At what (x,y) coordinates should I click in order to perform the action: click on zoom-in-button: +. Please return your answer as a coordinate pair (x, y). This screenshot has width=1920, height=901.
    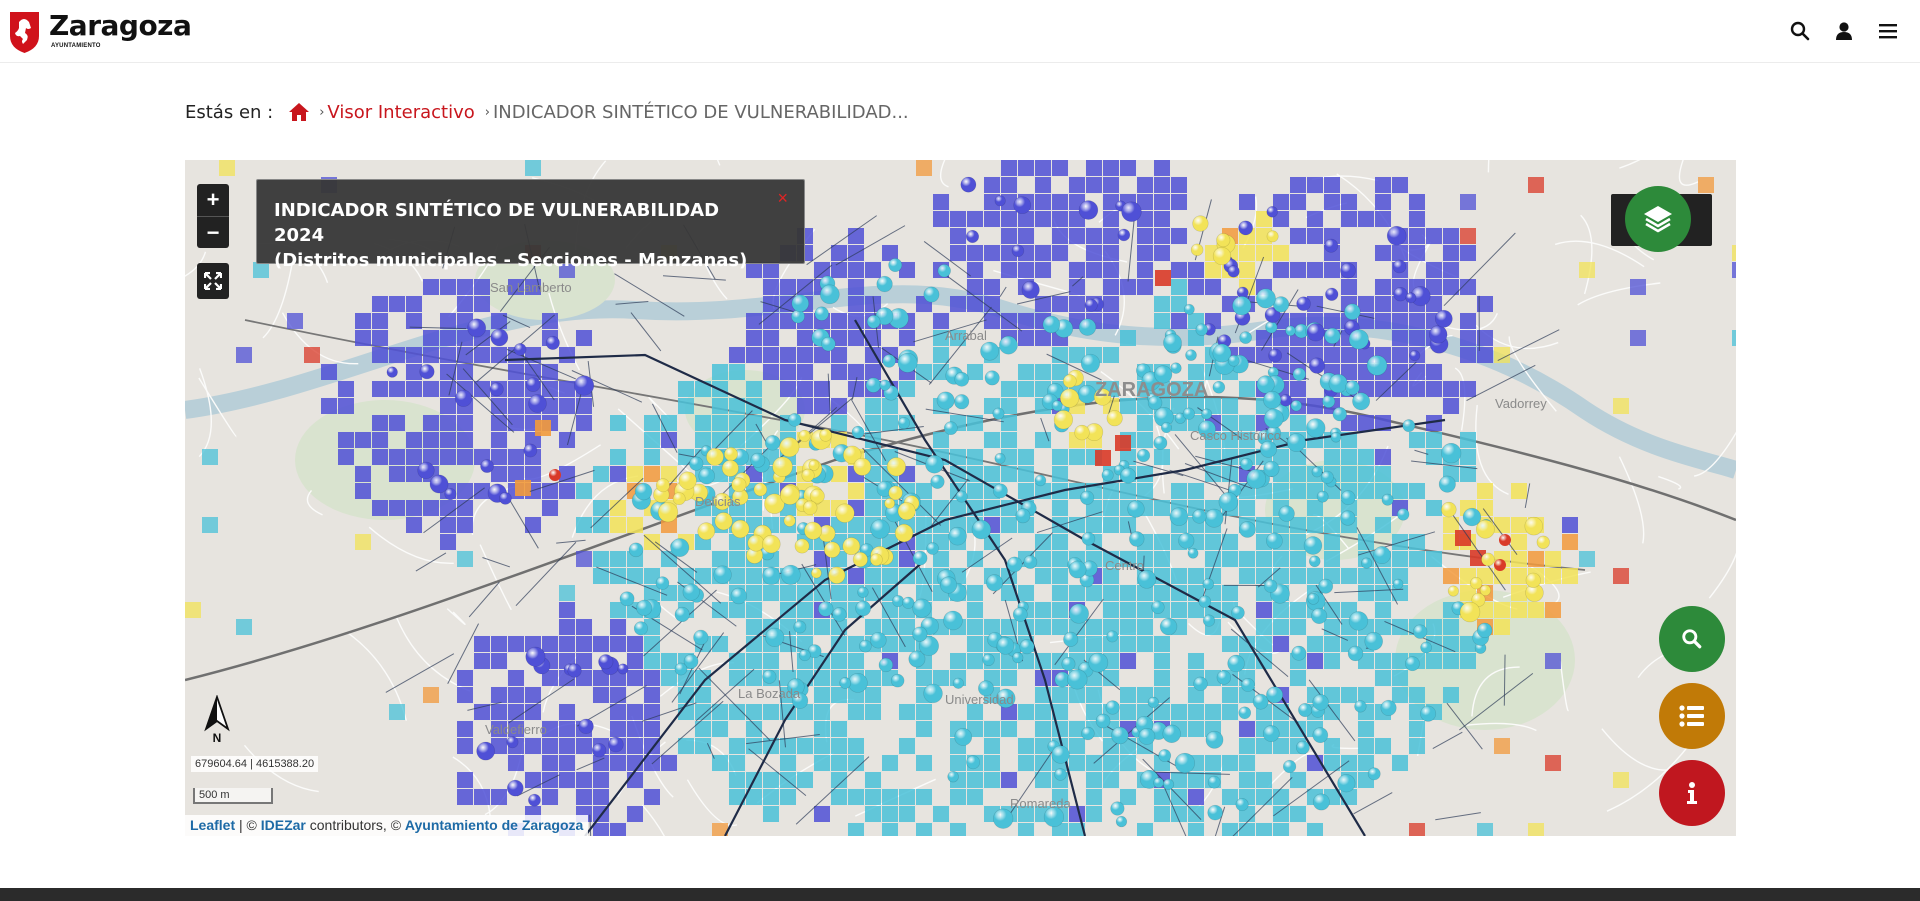
    Looking at the image, I should click on (213, 200).